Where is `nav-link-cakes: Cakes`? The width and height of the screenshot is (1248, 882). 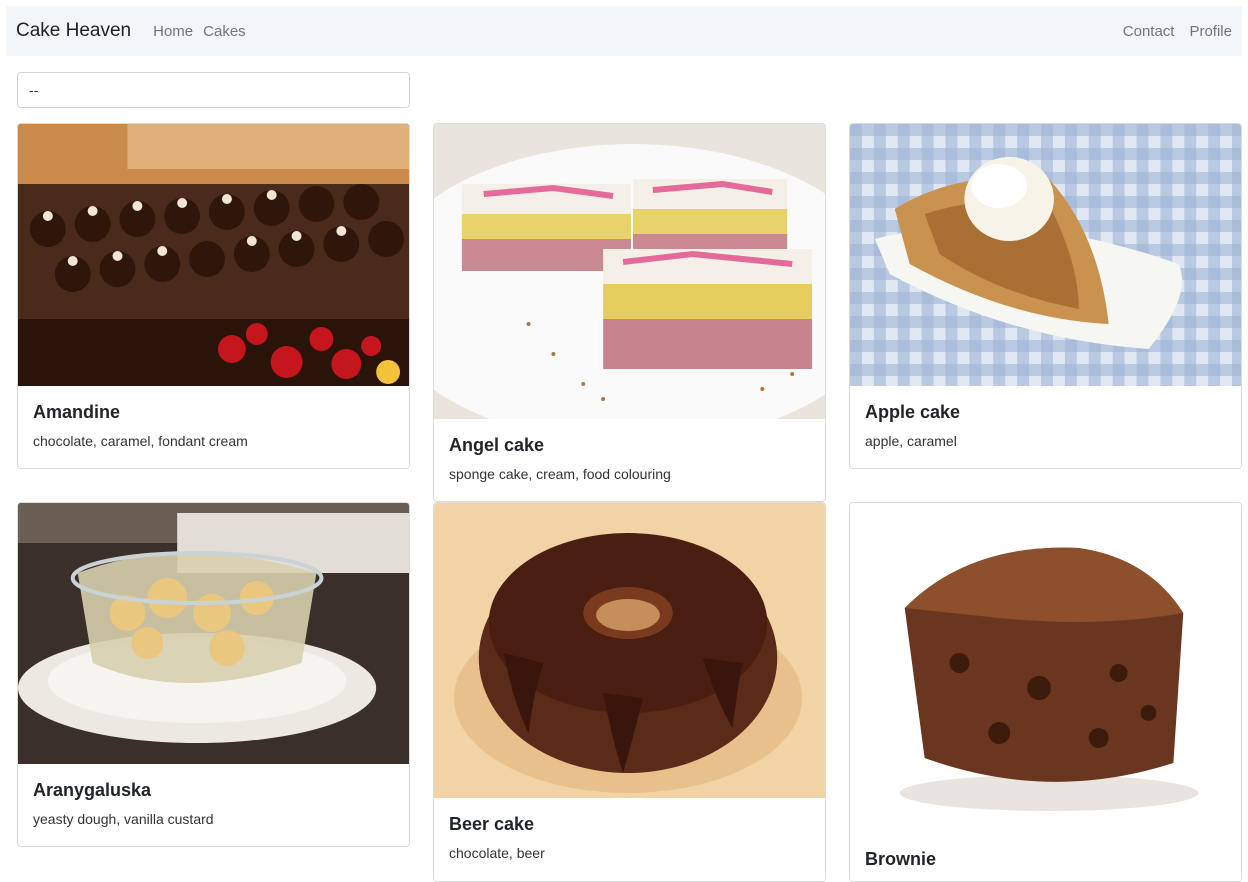 nav-link-cakes: Cakes is located at coordinates (224, 31).